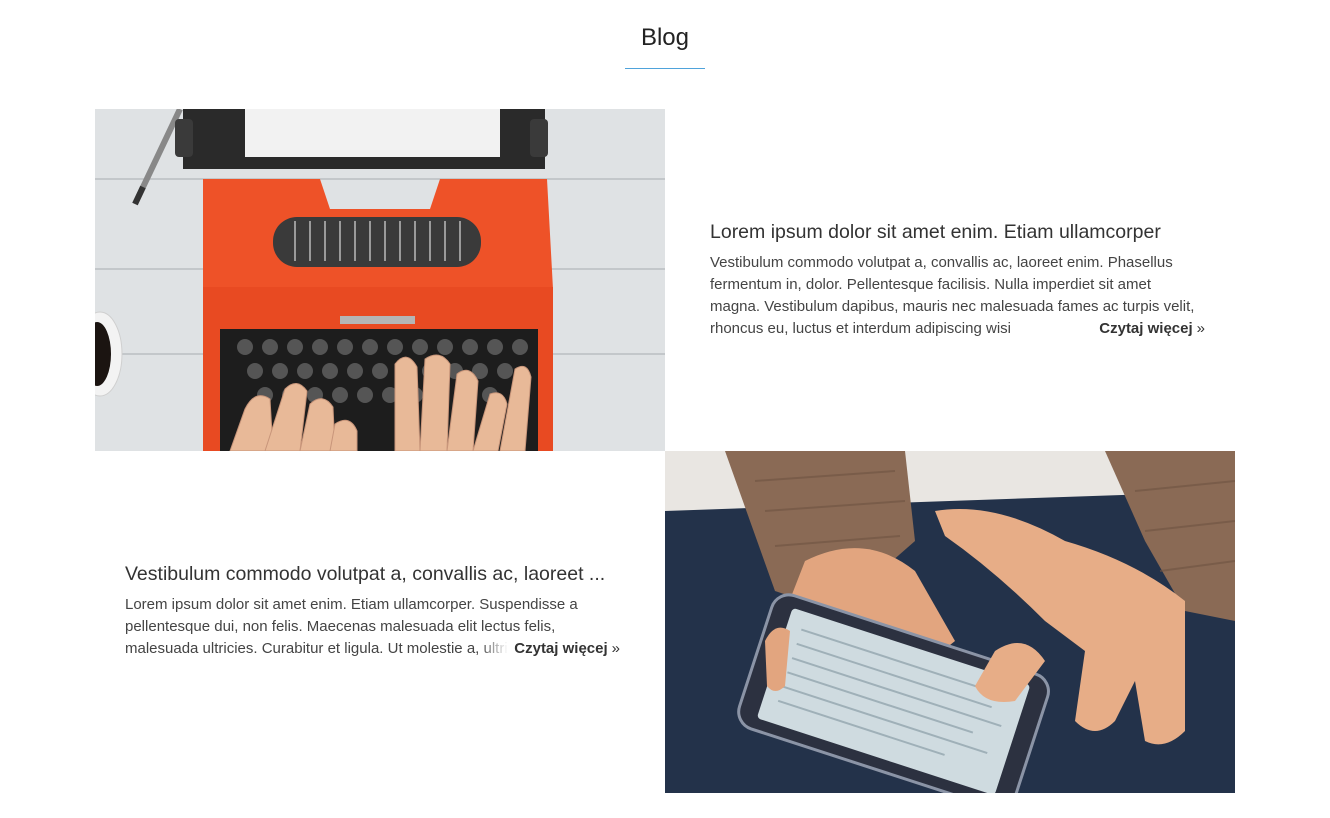  Describe the element at coordinates (561, 648) in the screenshot. I see `post-2-read-more-label: Czytaj więcej` at that location.